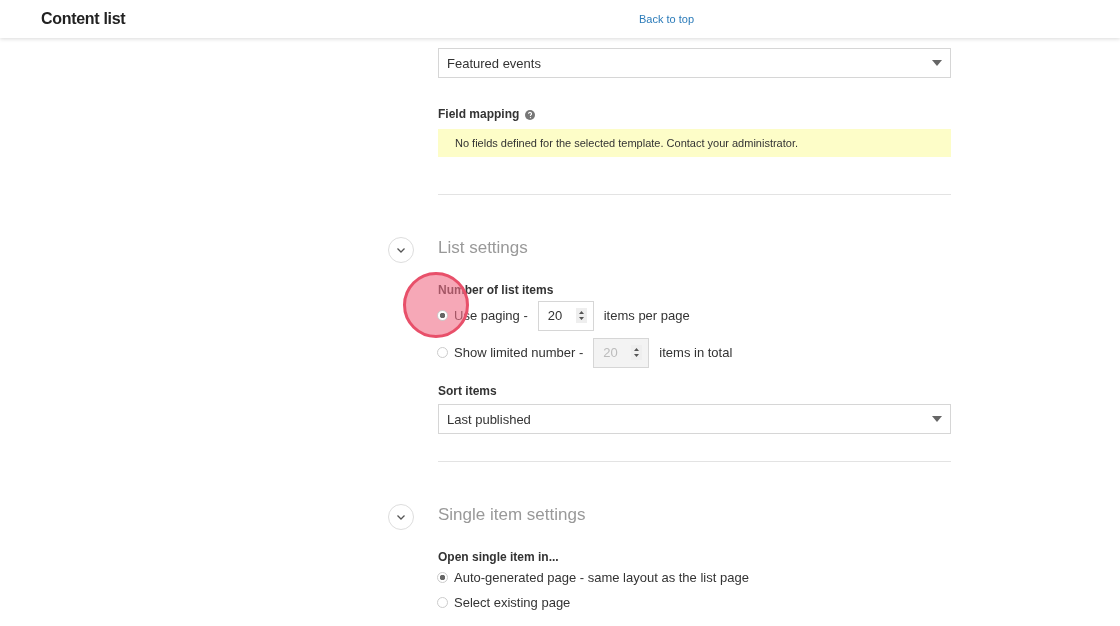  Describe the element at coordinates (512, 602) in the screenshot. I see `option-label: Select existing page` at that location.